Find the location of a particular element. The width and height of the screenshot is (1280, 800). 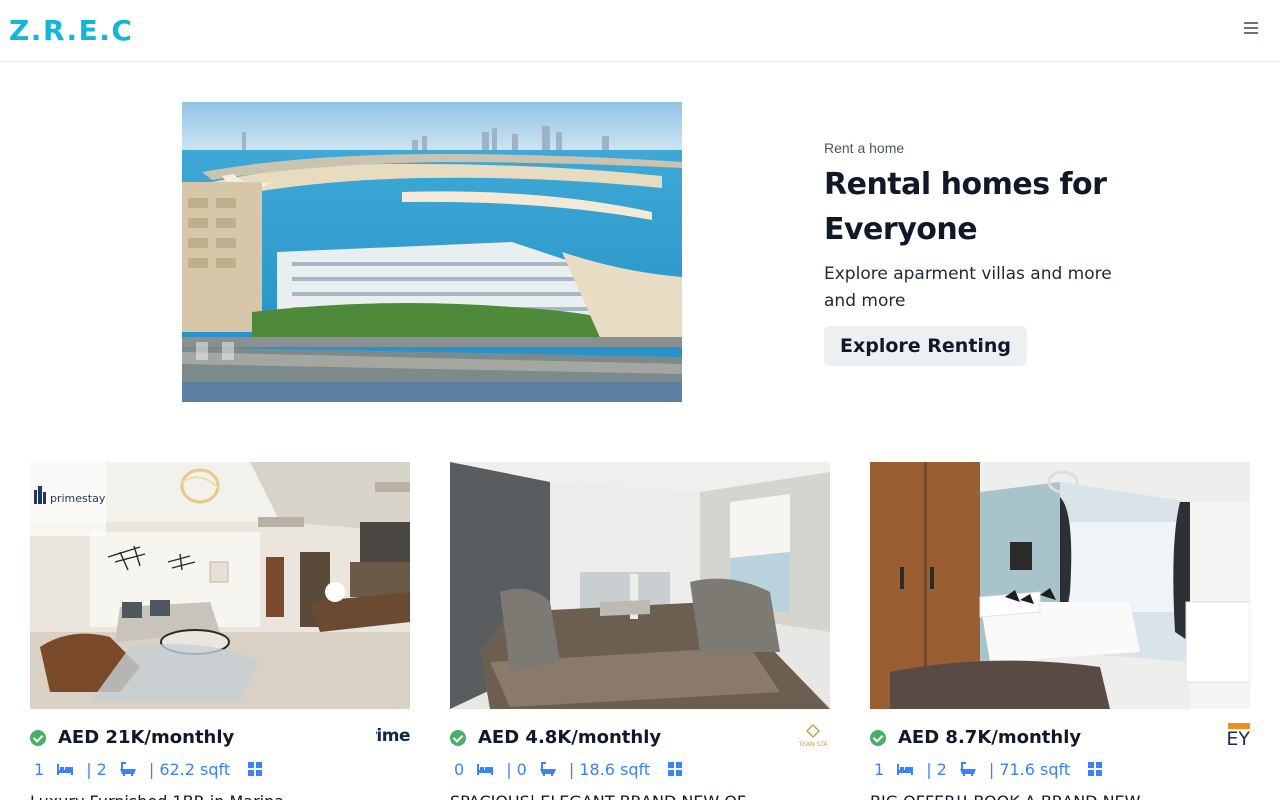

hero-subtitle-line2: and more is located at coordinates (865, 301).